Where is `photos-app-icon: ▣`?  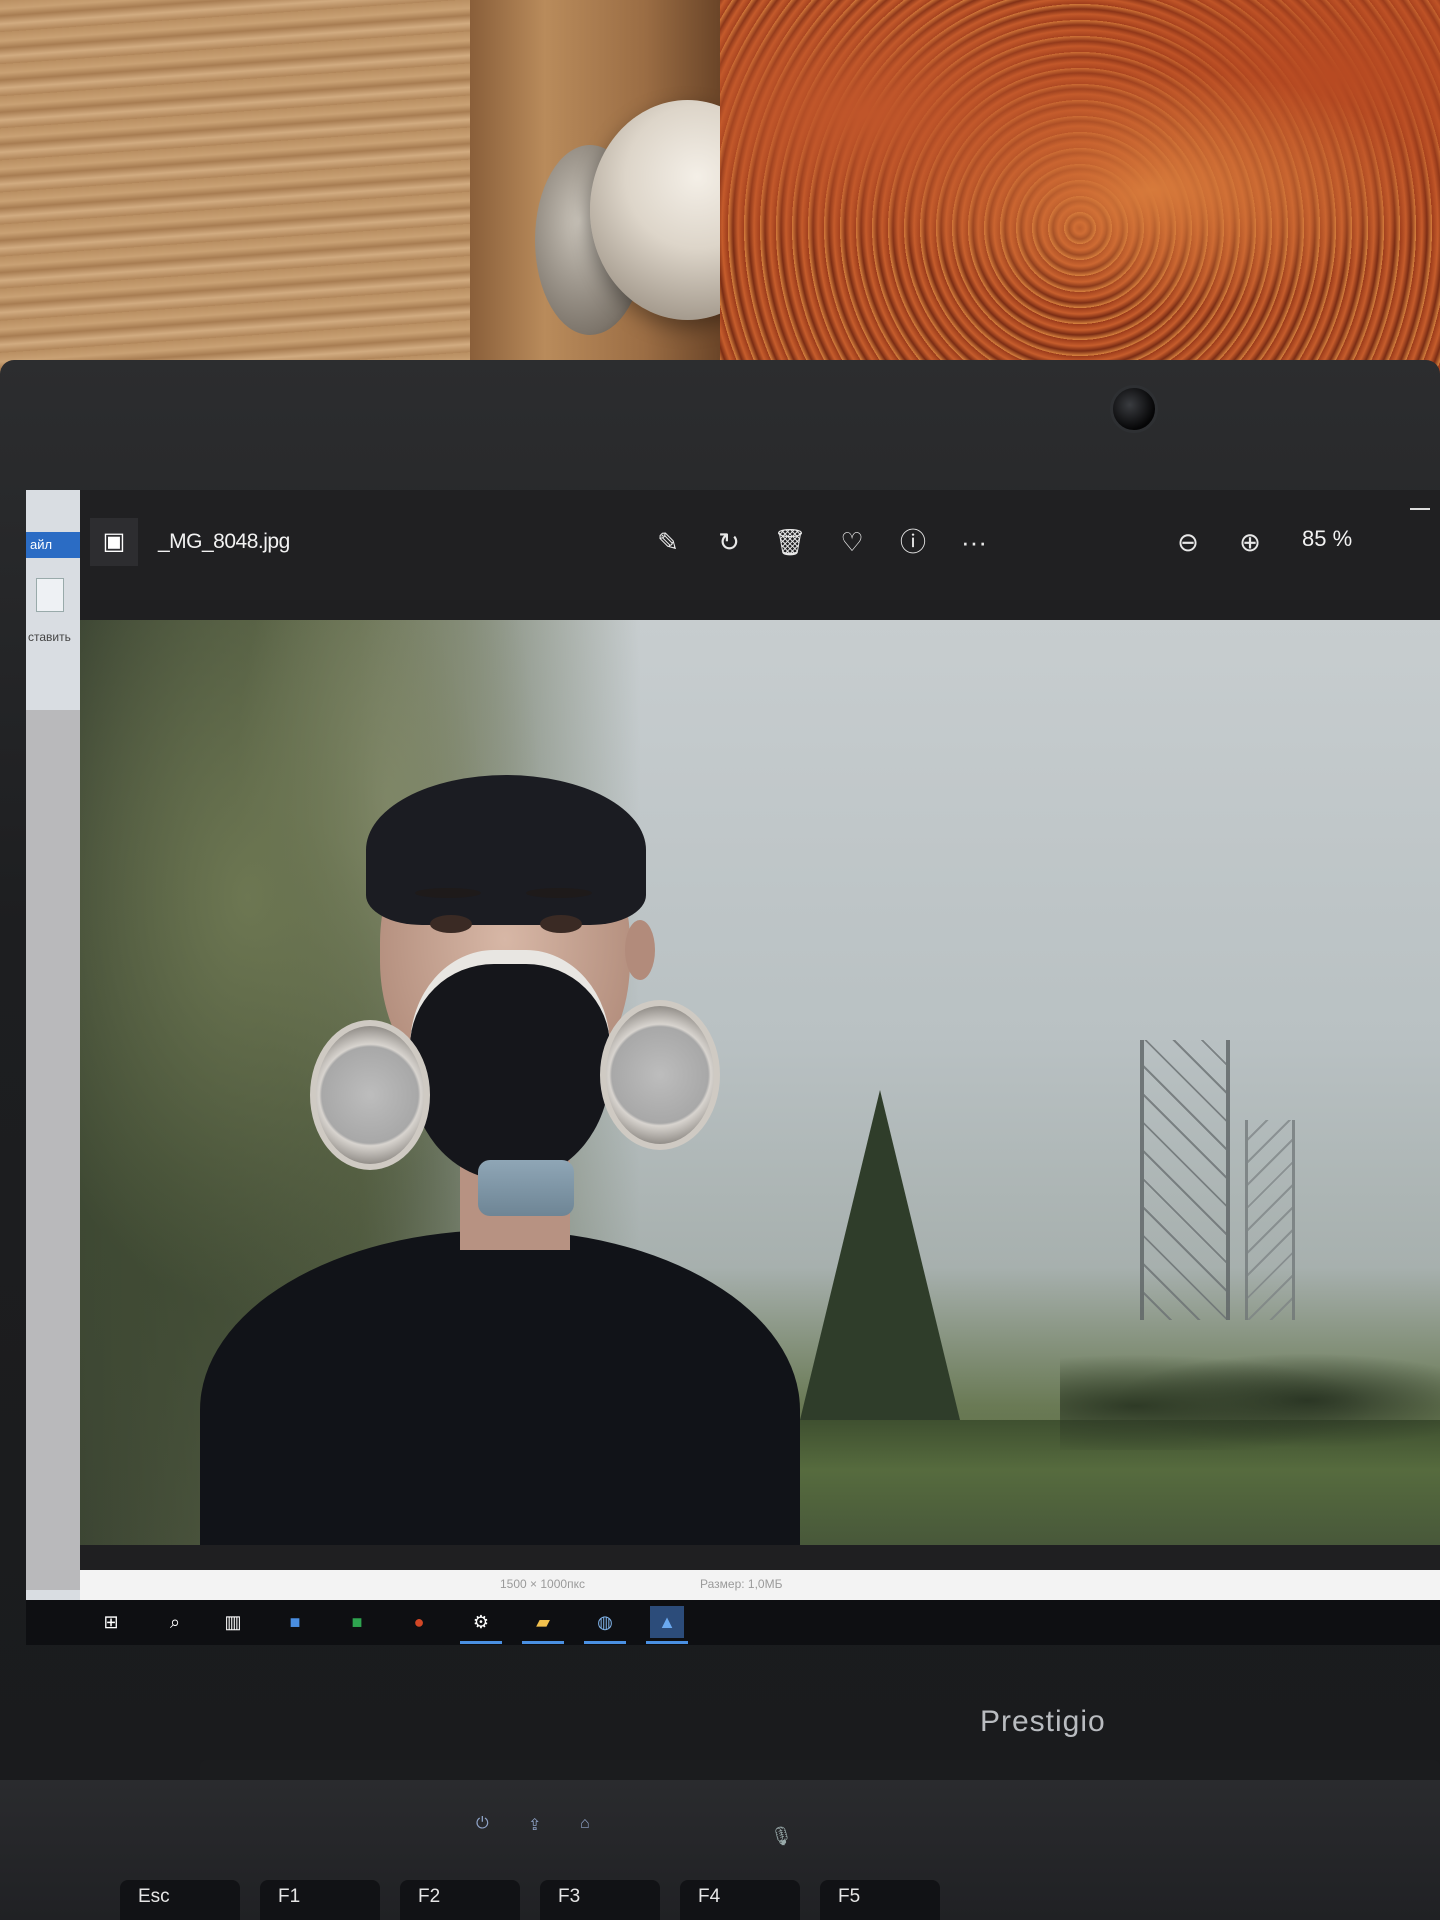 photos-app-icon: ▣ is located at coordinates (114, 542).